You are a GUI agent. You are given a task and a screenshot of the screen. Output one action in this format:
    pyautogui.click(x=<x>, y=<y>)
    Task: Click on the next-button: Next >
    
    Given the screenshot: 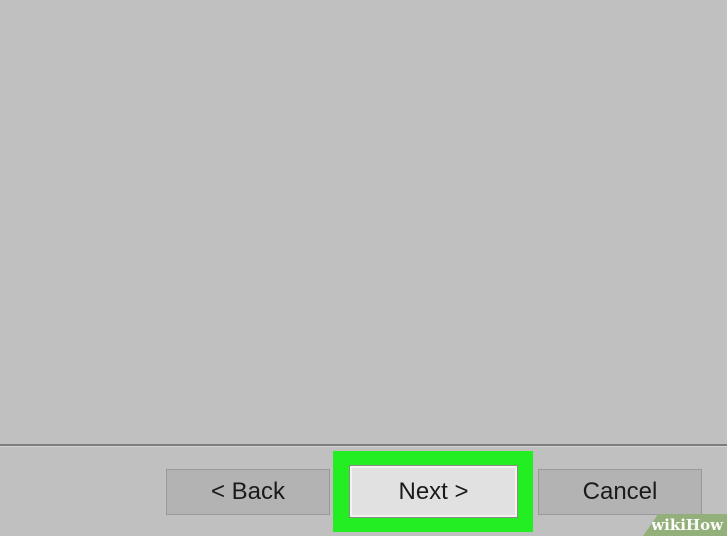 What is the action you would take?
    pyautogui.click(x=433, y=491)
    